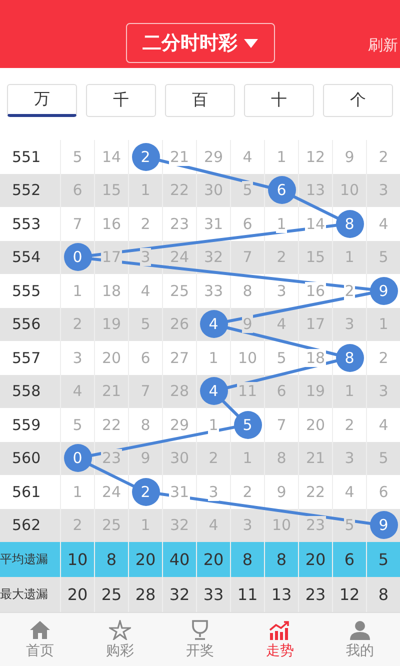  I want to click on issue-number: 556, so click(26, 324).